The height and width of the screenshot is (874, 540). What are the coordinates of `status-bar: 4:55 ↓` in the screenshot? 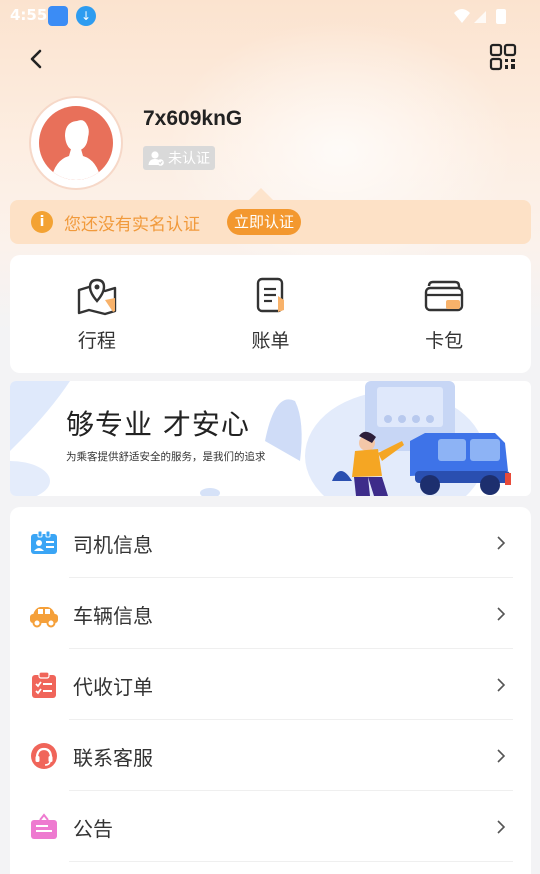 It's located at (270, 16).